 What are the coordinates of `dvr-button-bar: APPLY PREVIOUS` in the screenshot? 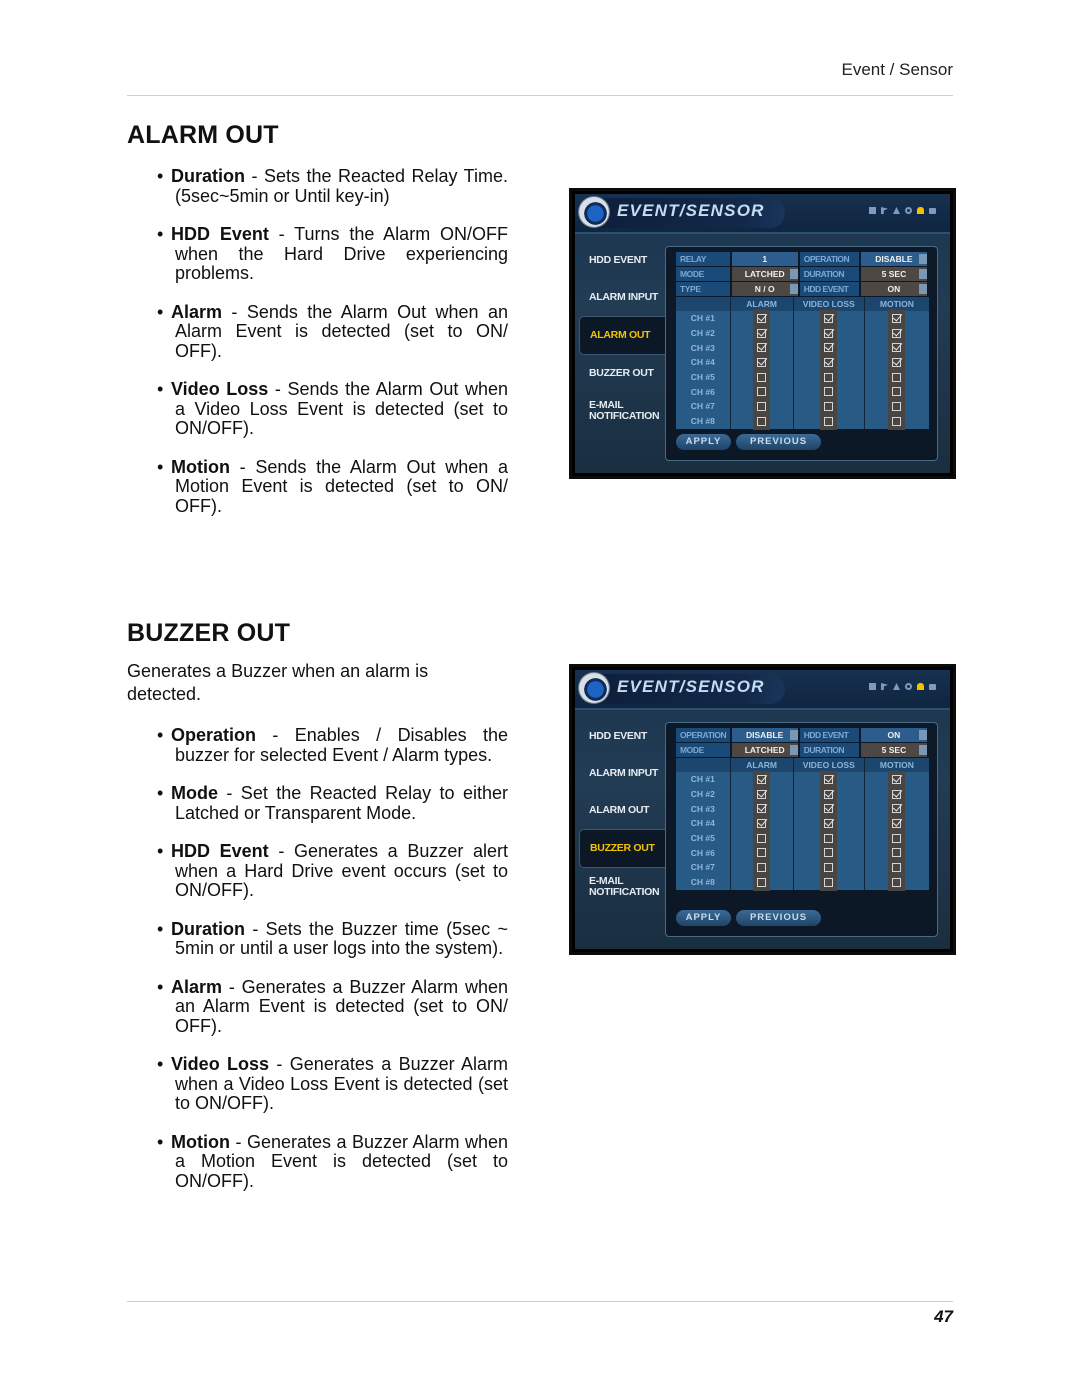 It's located at (748, 918).